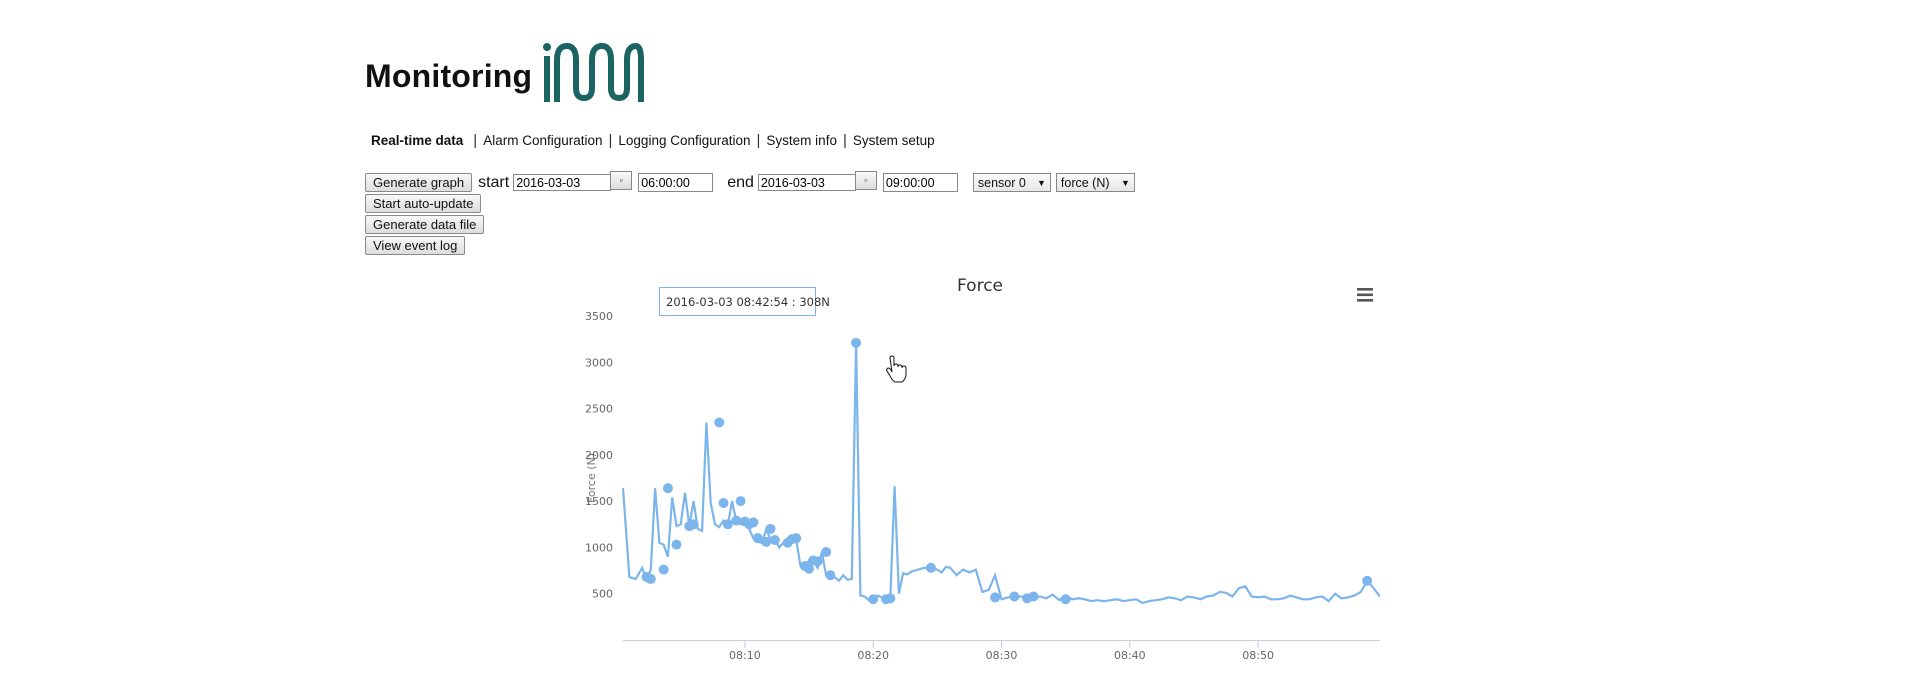  Describe the element at coordinates (980, 286) in the screenshot. I see `chart-title: Force` at that location.